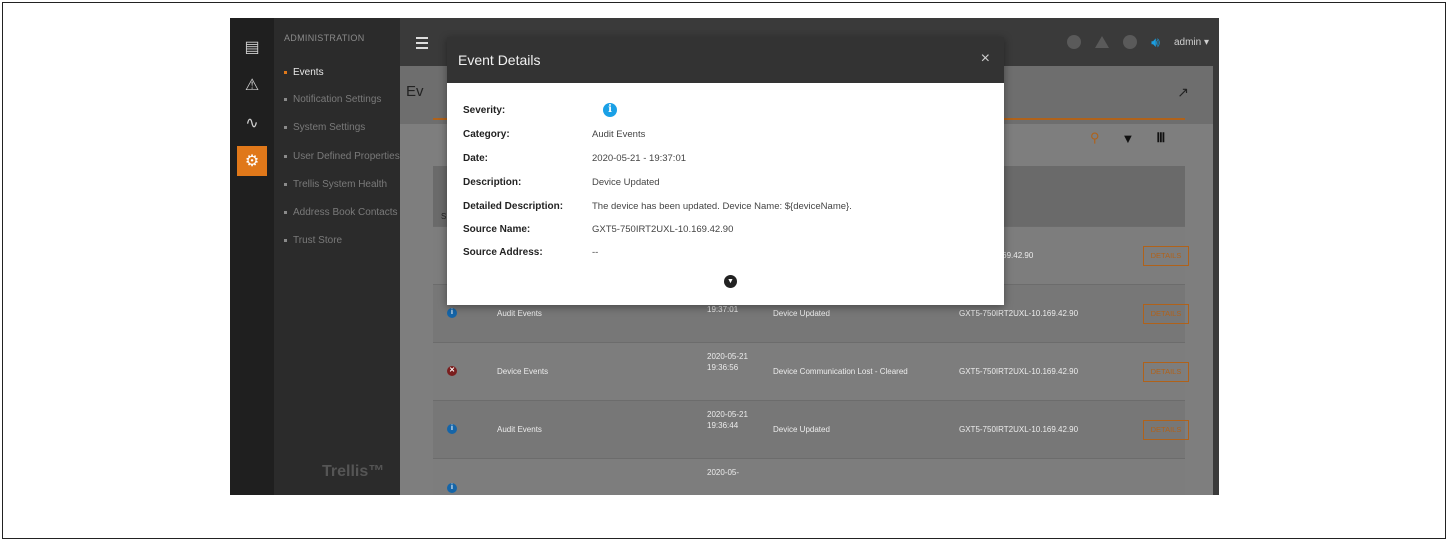 This screenshot has width=1450, height=543. Describe the element at coordinates (523, 371) in the screenshot. I see `cell-category: Device Events` at that location.